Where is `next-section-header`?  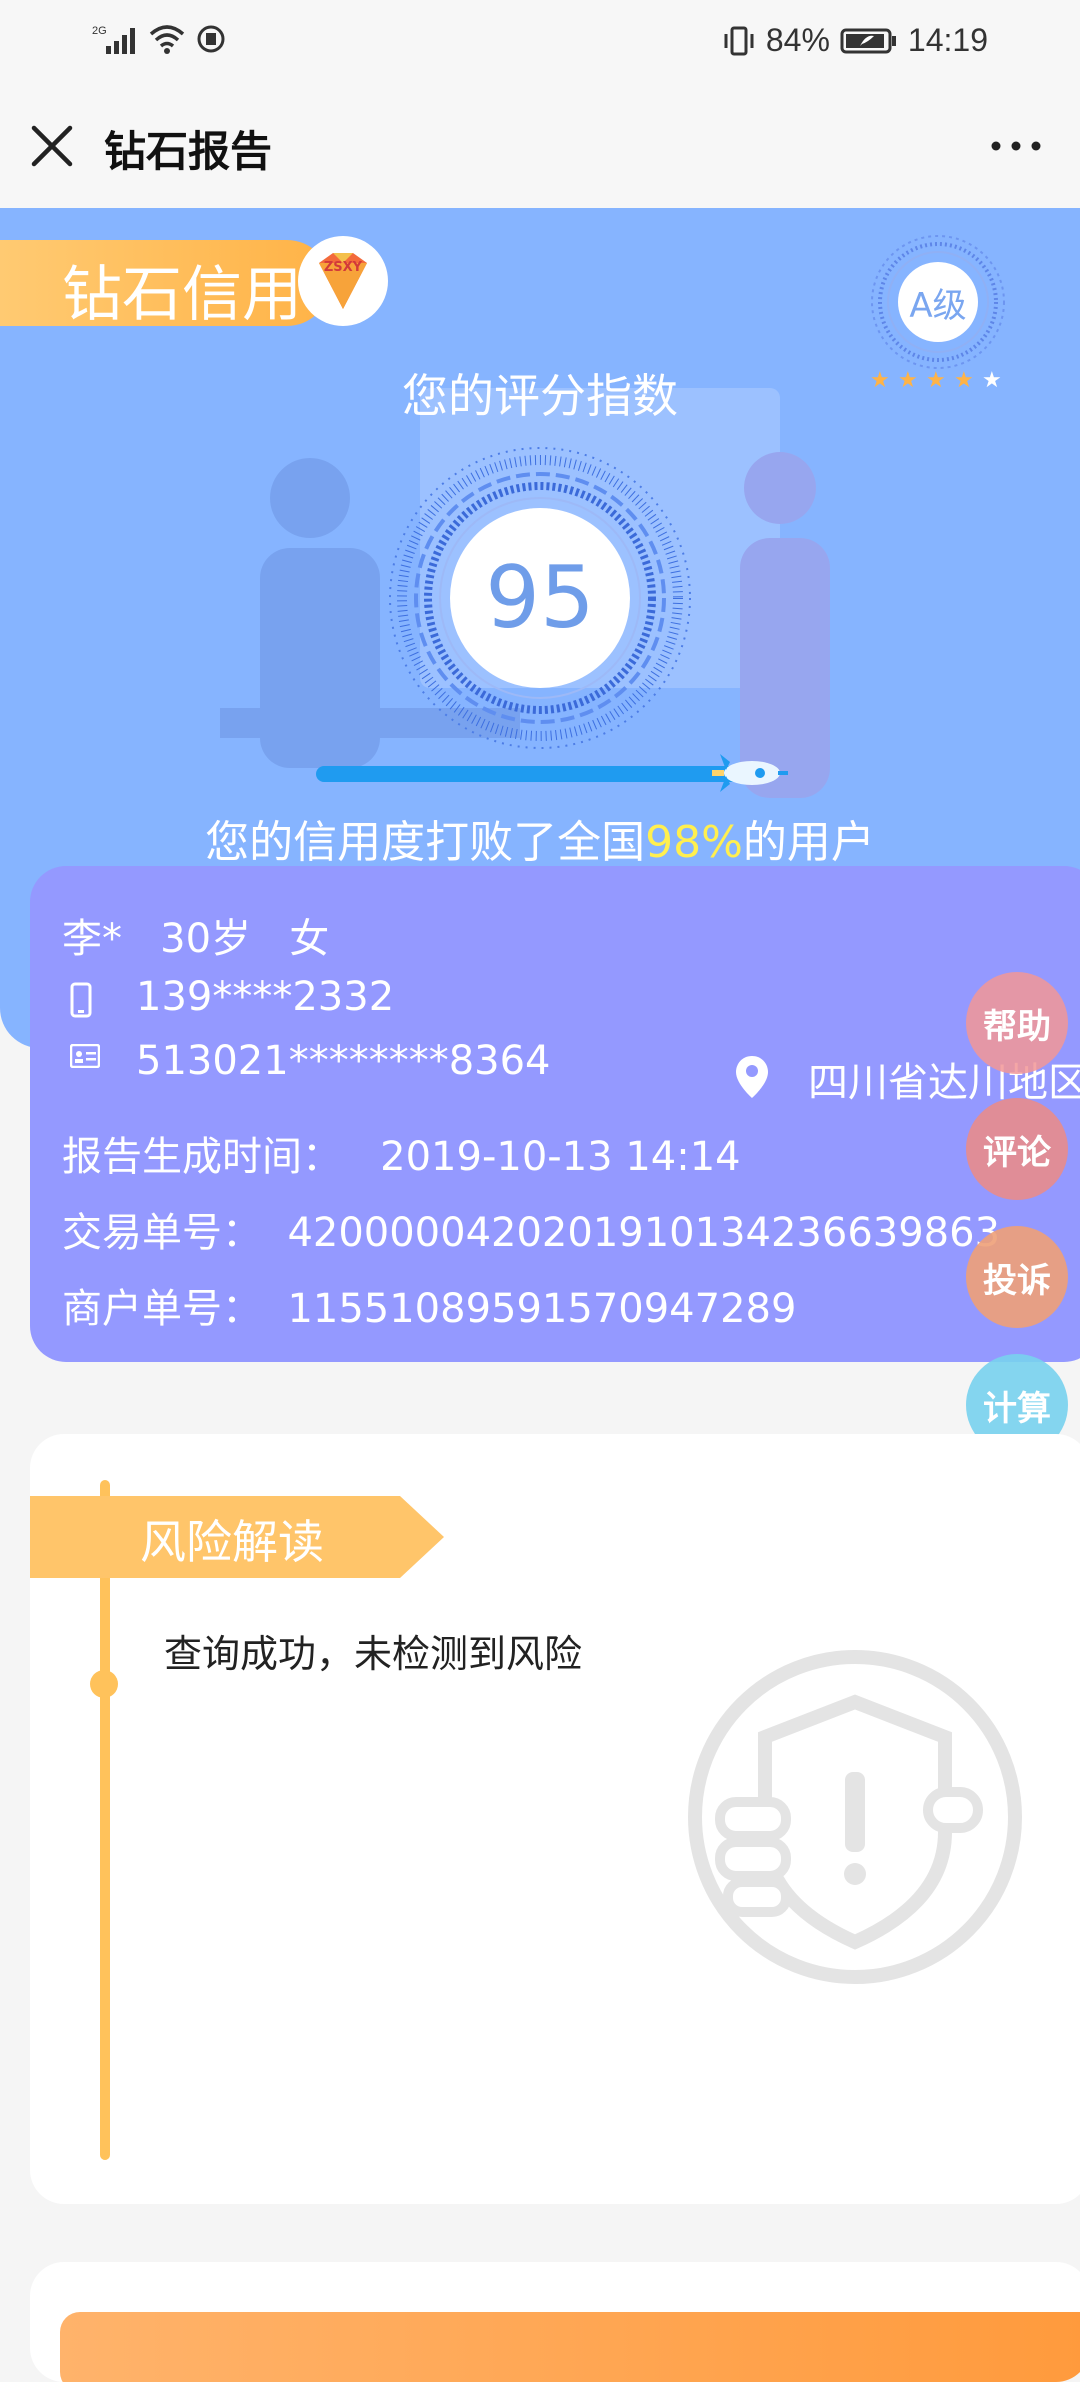 next-section-header is located at coordinates (570, 2347).